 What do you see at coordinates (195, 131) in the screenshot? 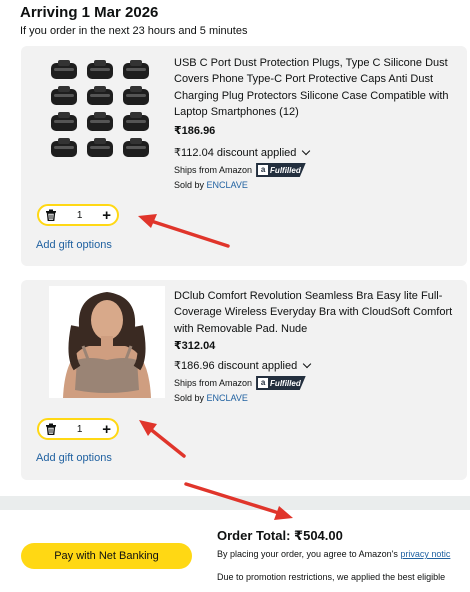
I see `product-price: ₹186.96` at bounding box center [195, 131].